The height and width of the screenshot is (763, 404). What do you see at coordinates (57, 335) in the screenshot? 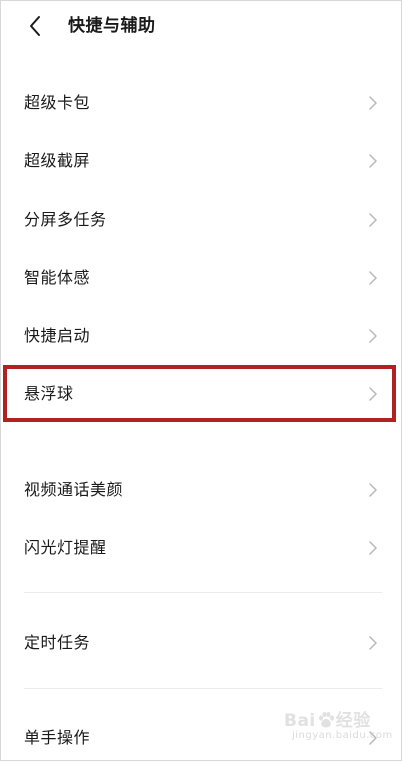
I see `list-item-label: 快捷启动` at bounding box center [57, 335].